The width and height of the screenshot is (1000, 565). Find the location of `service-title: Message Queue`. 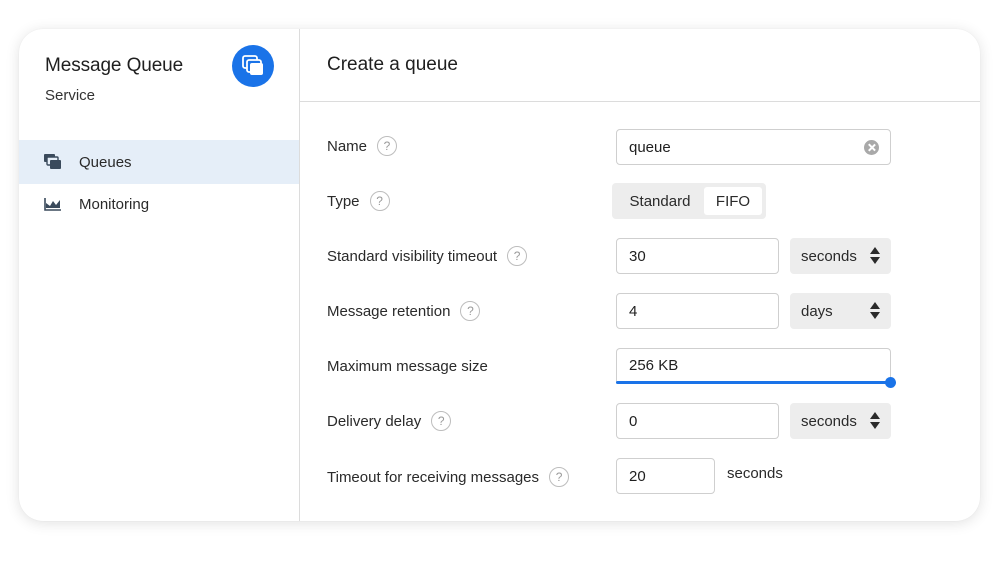

service-title: Message Queue is located at coordinates (114, 65).